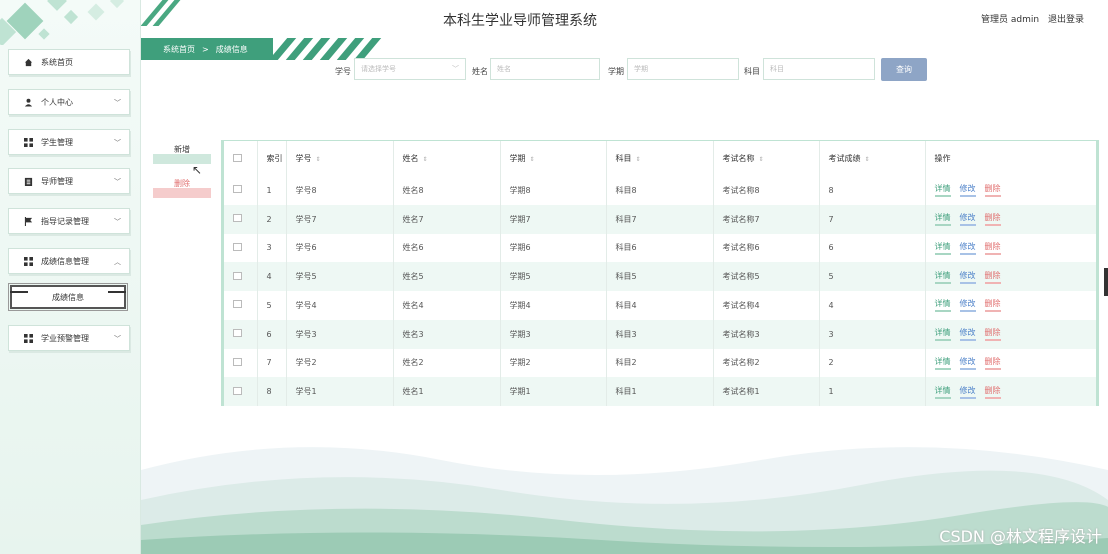 This screenshot has width=1108, height=554. I want to click on query-button: 查询, so click(904, 69).